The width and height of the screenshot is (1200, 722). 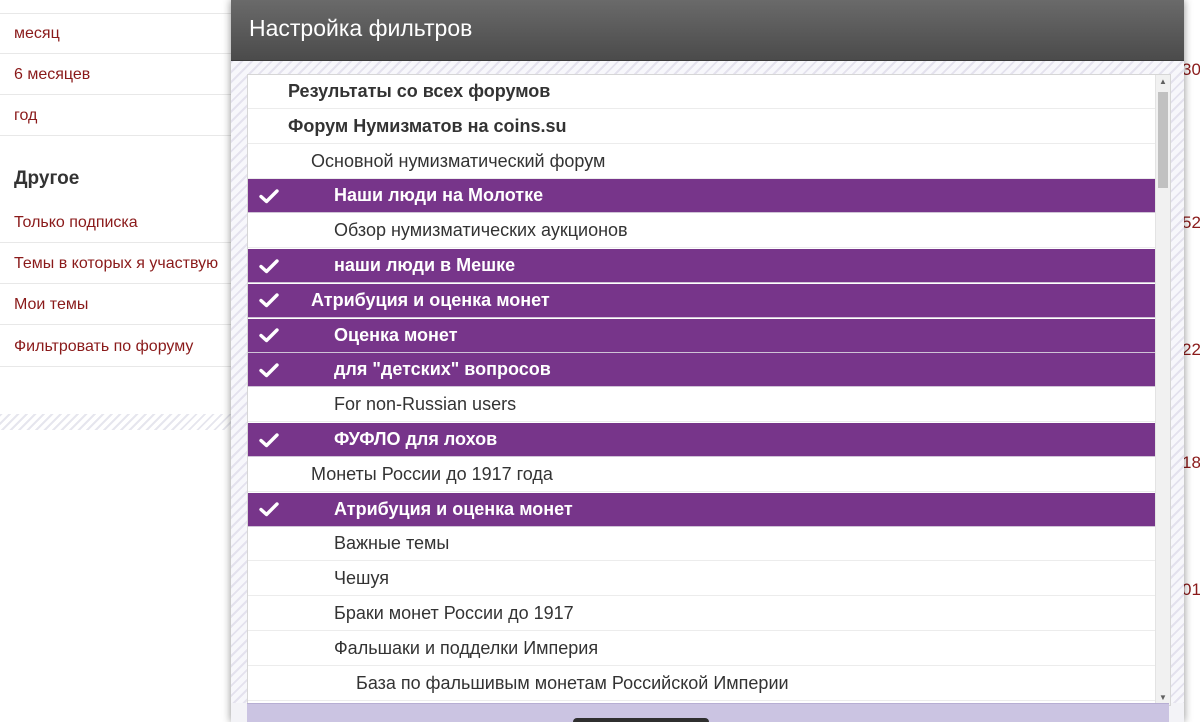 What do you see at coordinates (120, 116) in the screenshot?
I see `sidebar-item-year: год` at bounding box center [120, 116].